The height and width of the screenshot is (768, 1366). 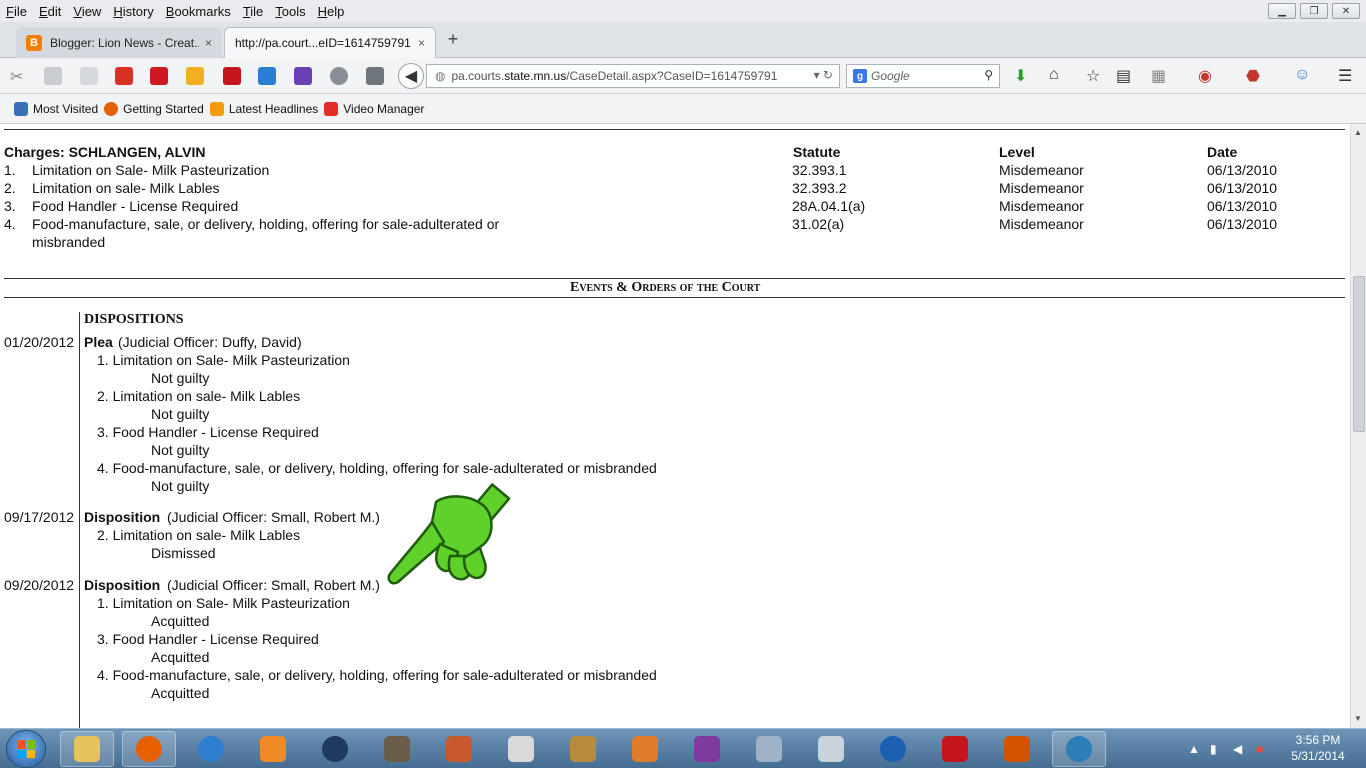 I want to click on taskbar-hp, so click(x=335, y=749).